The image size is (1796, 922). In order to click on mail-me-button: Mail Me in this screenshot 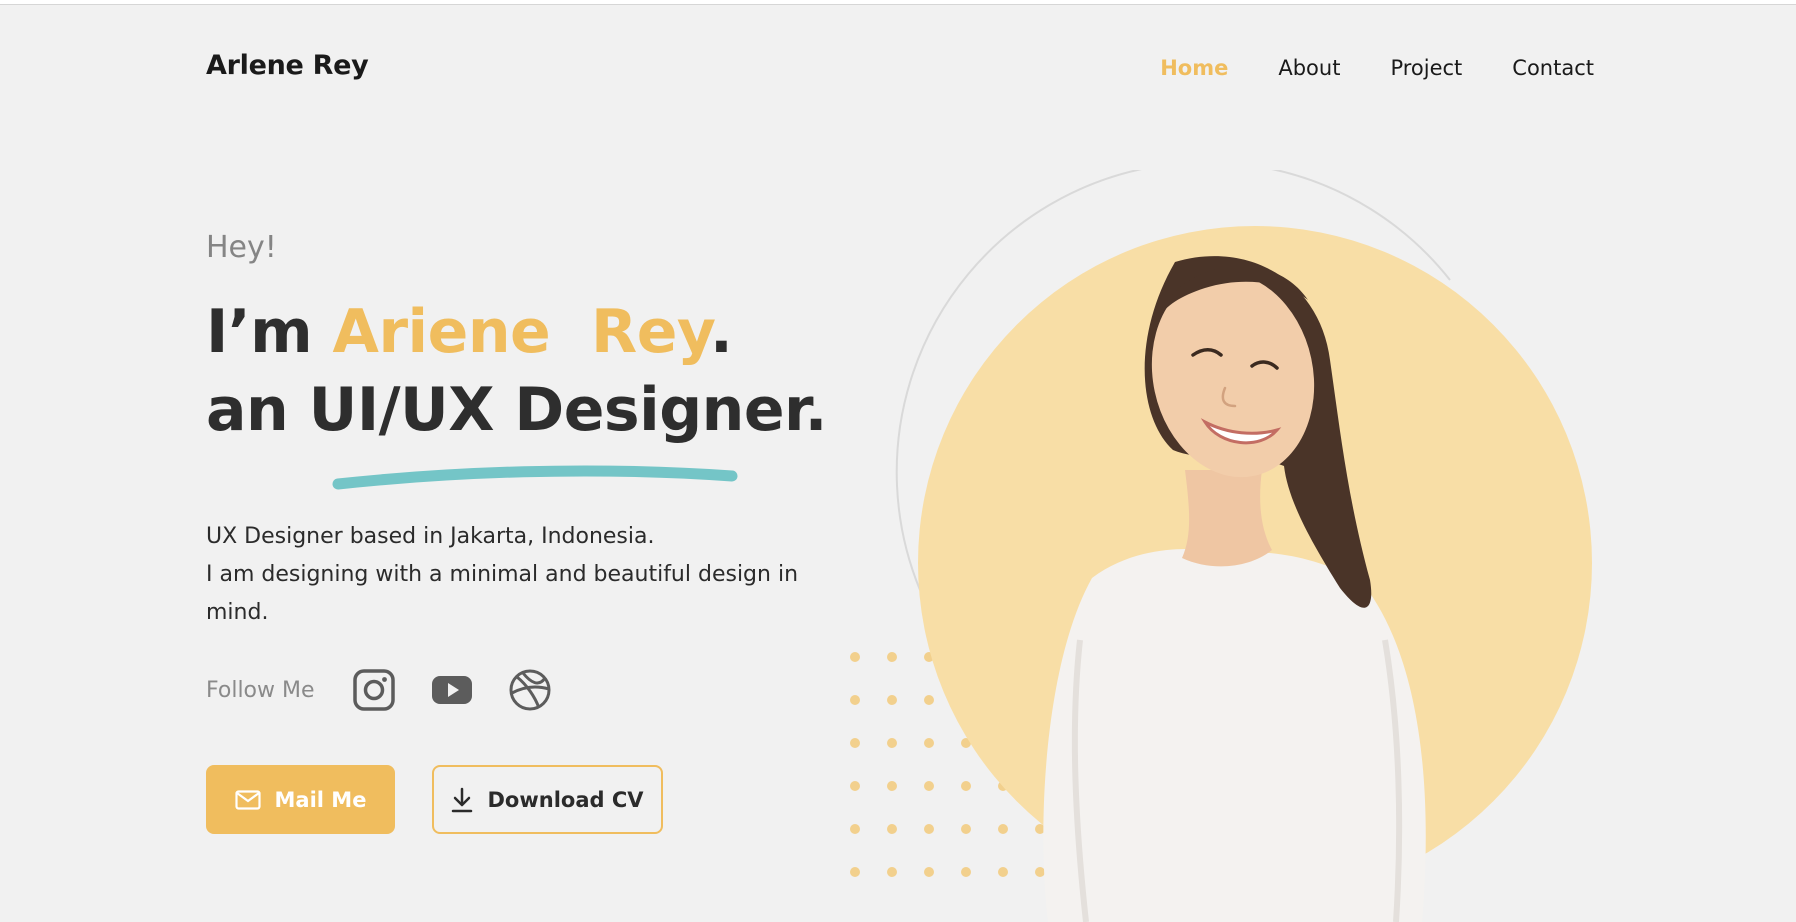, I will do `click(300, 799)`.